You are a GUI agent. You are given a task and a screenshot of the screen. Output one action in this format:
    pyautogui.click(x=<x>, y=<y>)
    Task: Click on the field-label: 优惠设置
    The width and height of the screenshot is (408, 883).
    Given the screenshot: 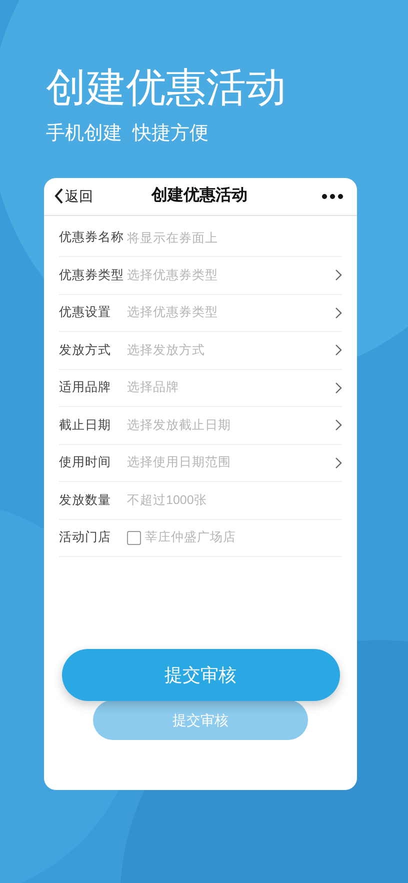 What is the action you would take?
    pyautogui.click(x=85, y=313)
    